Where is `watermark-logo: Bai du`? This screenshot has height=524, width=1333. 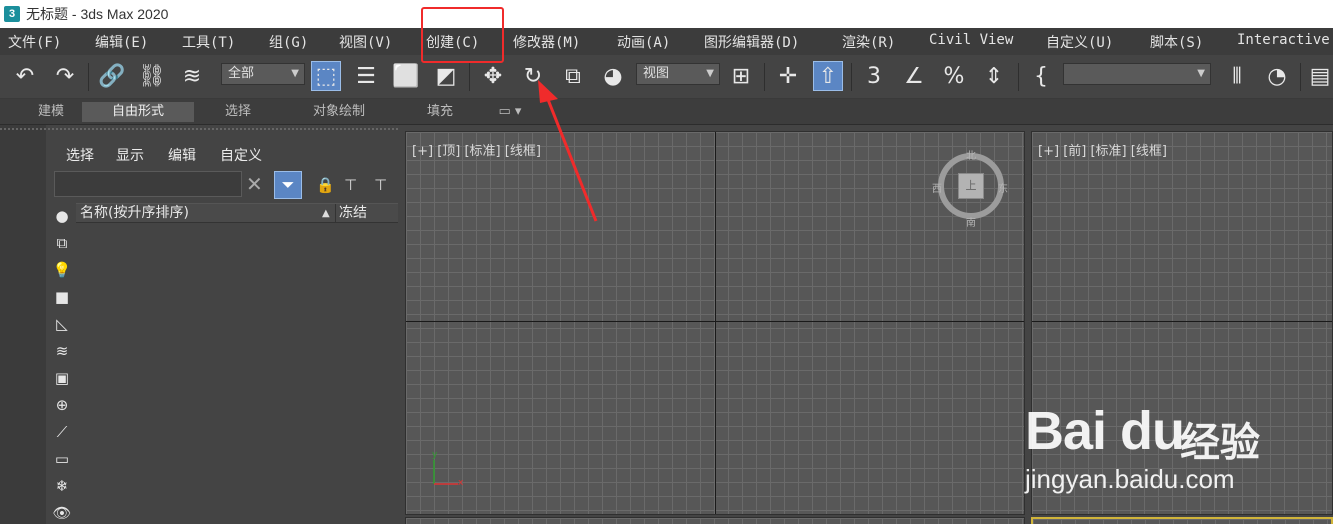
watermark-logo: Bai du is located at coordinates (1105, 431).